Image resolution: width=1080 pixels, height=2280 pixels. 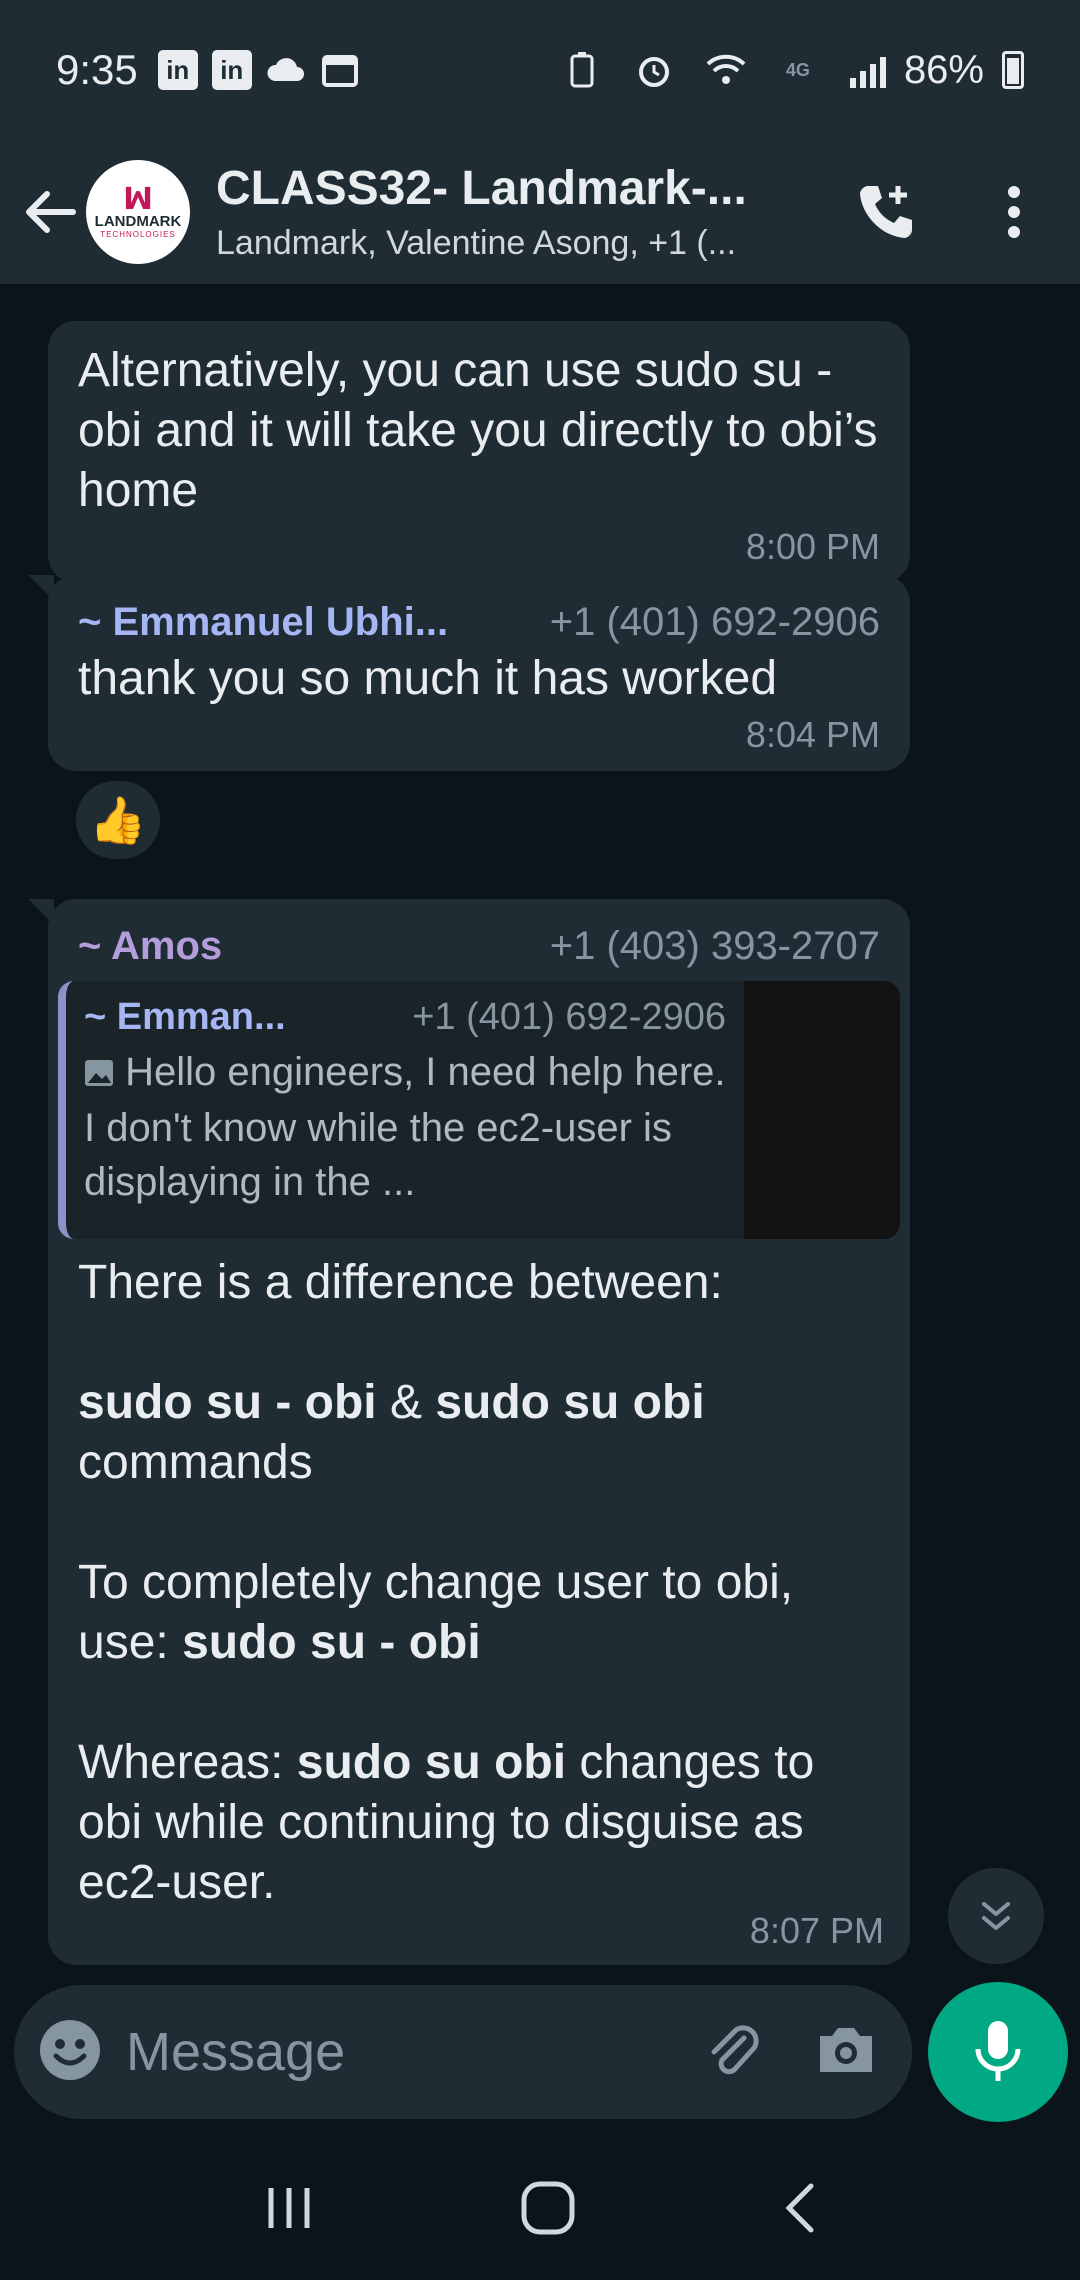 I want to click on sender-name: ~ Amos, so click(x=150, y=946).